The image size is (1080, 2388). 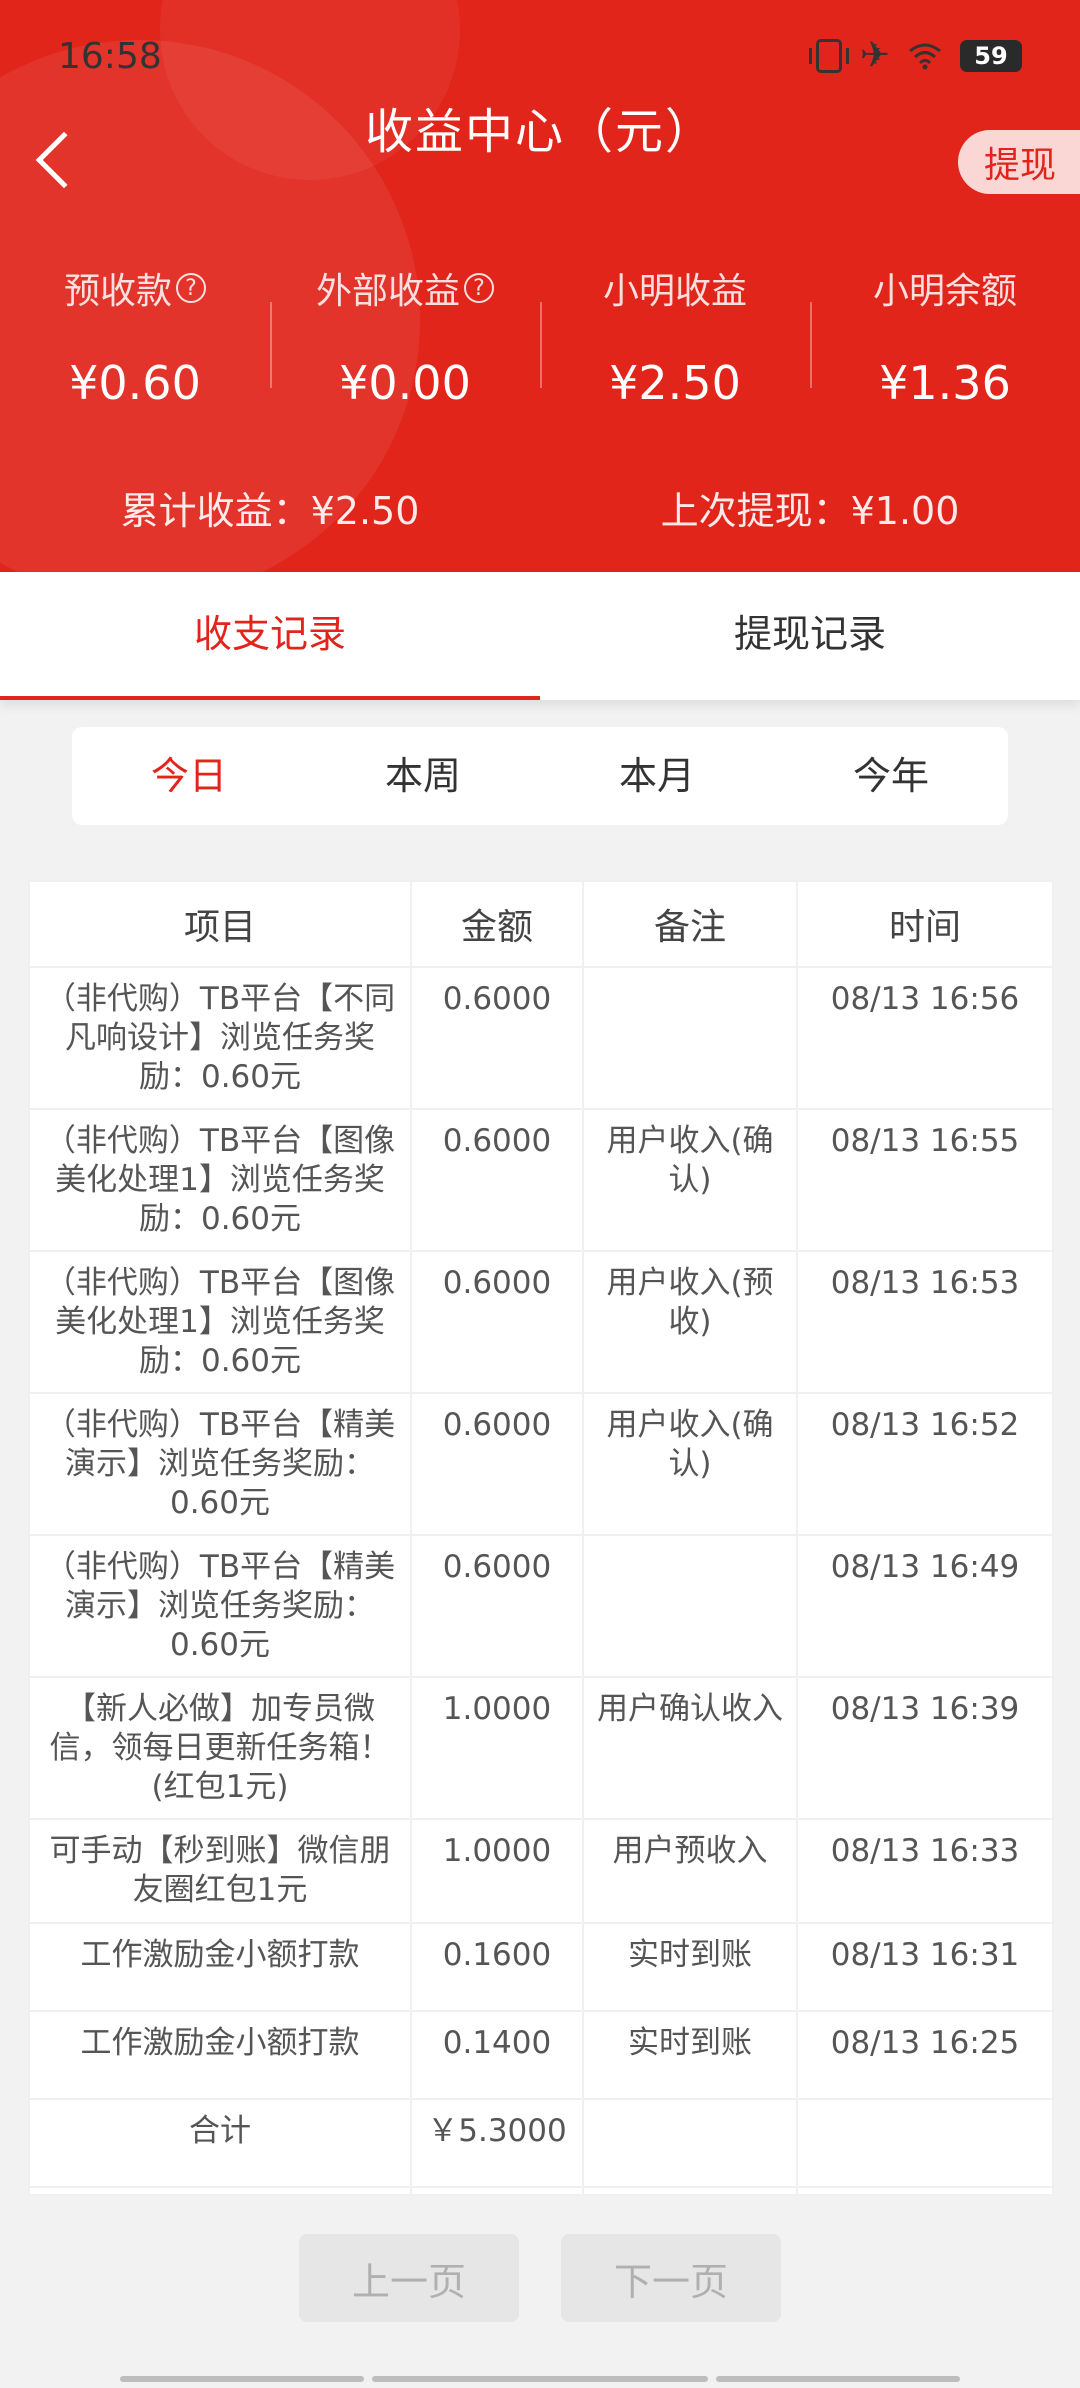 What do you see at coordinates (1018, 162) in the screenshot?
I see `withdraw-button: 提现` at bounding box center [1018, 162].